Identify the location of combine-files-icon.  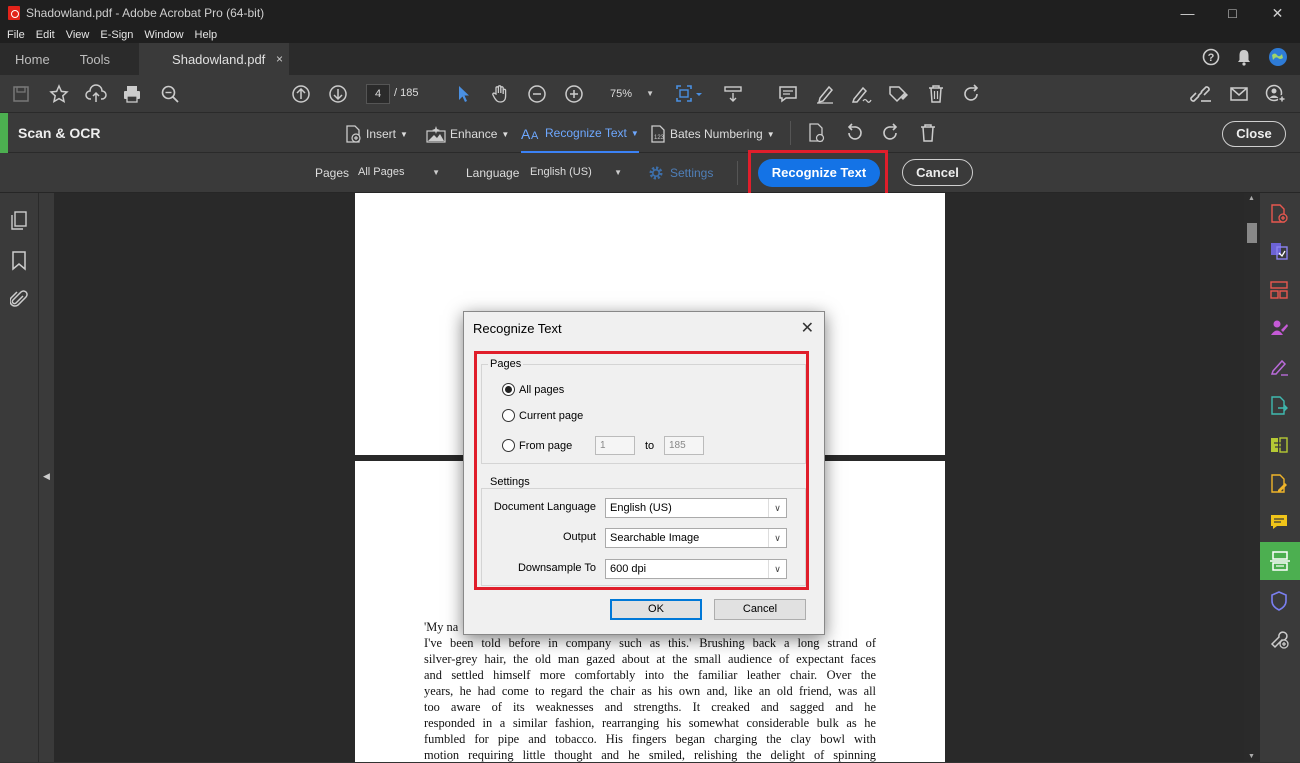
(1279, 251).